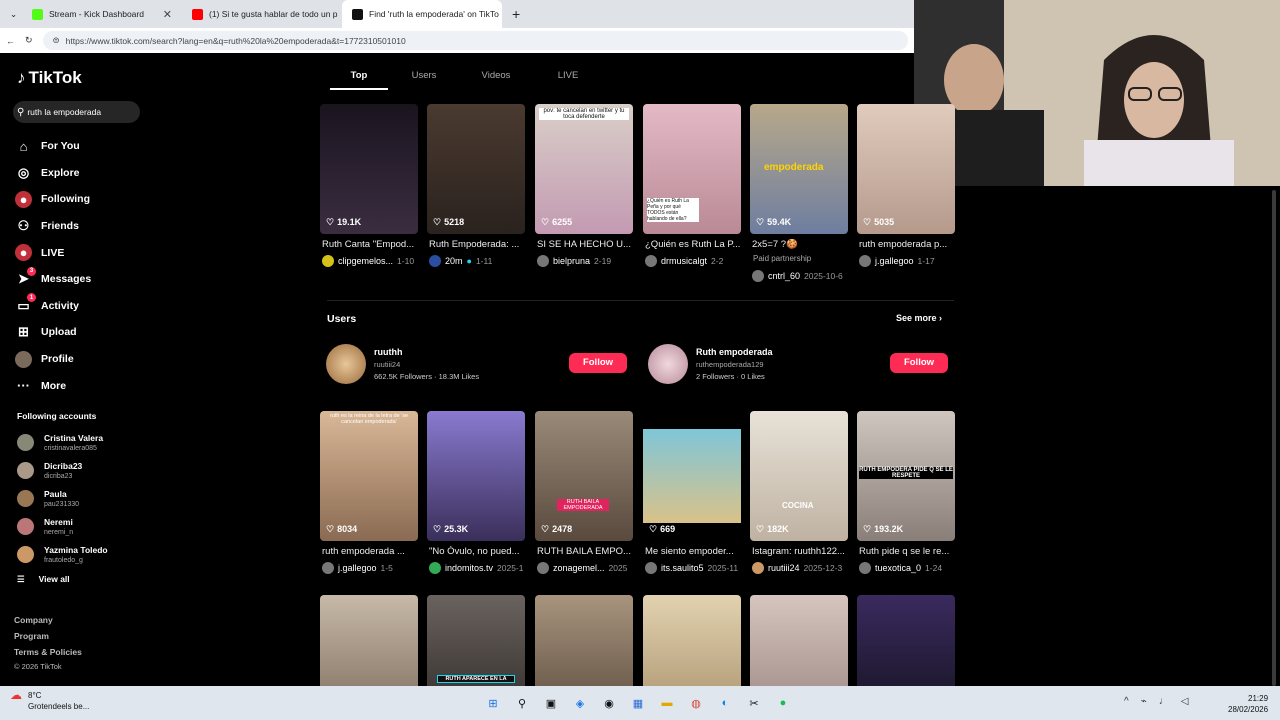 This screenshot has height=720, width=1280. I want to click on microphone-icon: ♩, so click(1164, 701).